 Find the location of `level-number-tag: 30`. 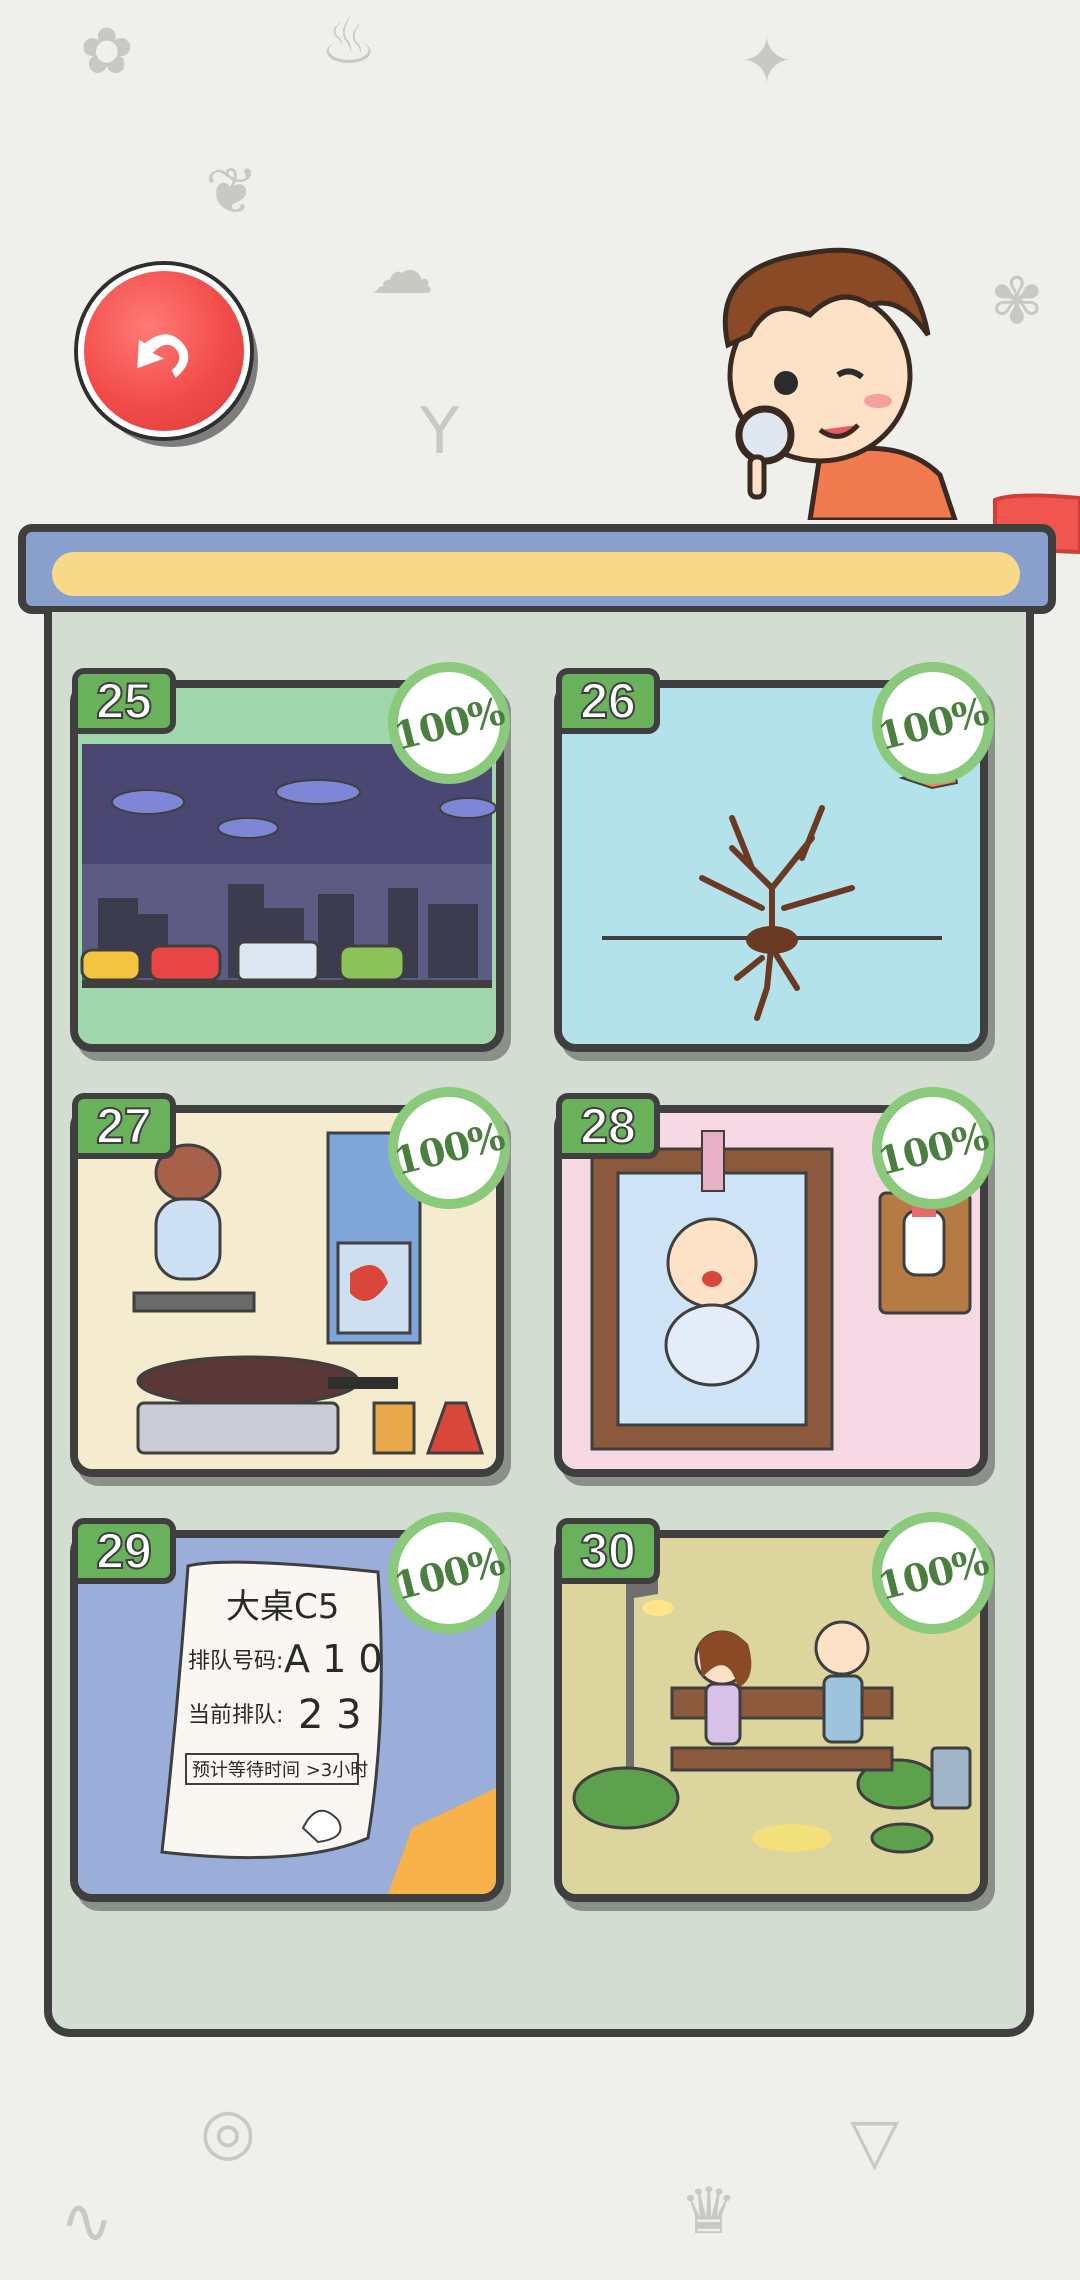

level-number-tag: 30 is located at coordinates (608, 1551).